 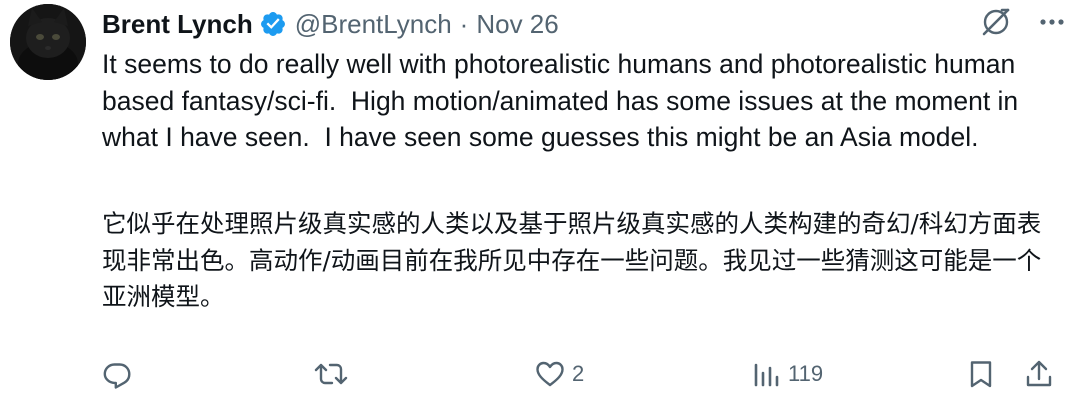 What do you see at coordinates (996, 22) in the screenshot?
I see `grok-icon` at bounding box center [996, 22].